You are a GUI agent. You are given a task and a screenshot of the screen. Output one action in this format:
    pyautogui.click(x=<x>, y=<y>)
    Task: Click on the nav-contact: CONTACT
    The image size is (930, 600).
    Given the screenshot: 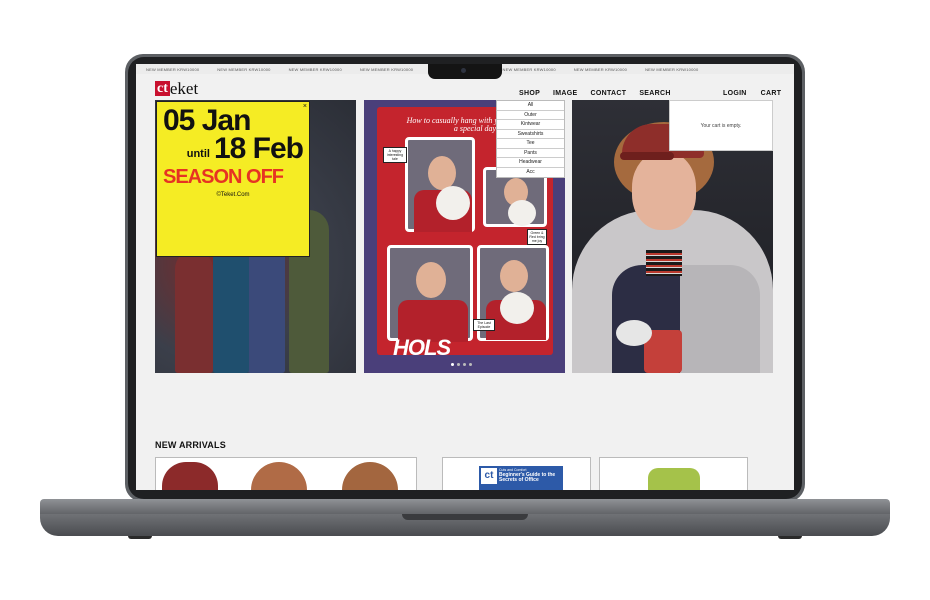 What is the action you would take?
    pyautogui.click(x=609, y=93)
    